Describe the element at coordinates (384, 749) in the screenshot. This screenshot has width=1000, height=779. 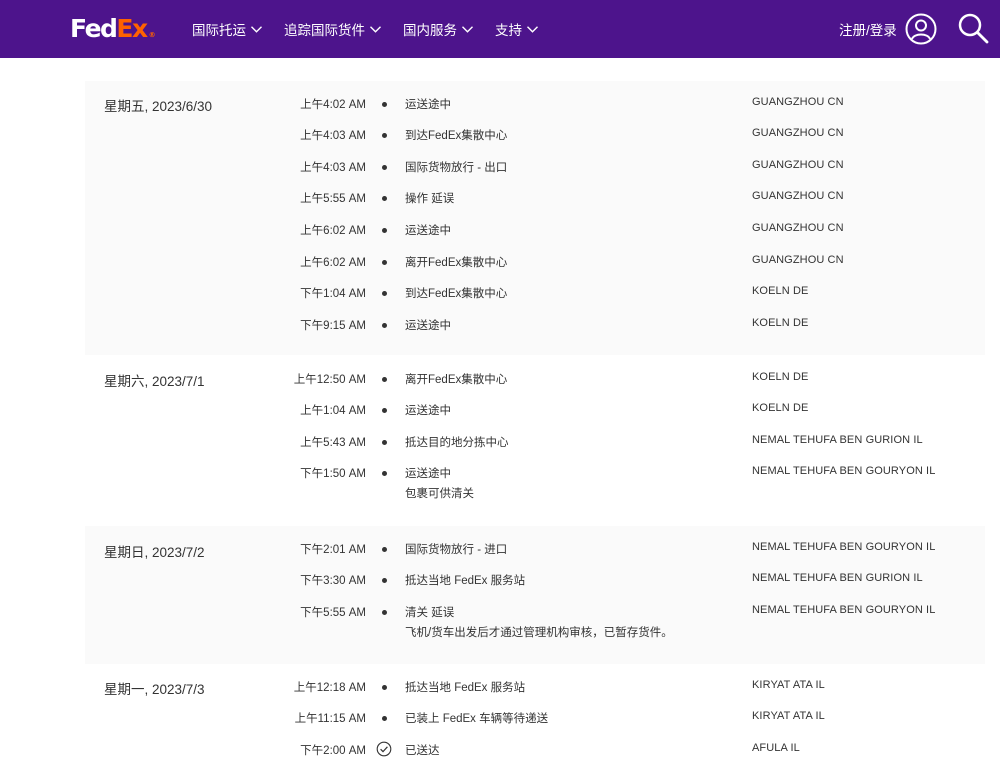
I see `check-circle-icon` at that location.